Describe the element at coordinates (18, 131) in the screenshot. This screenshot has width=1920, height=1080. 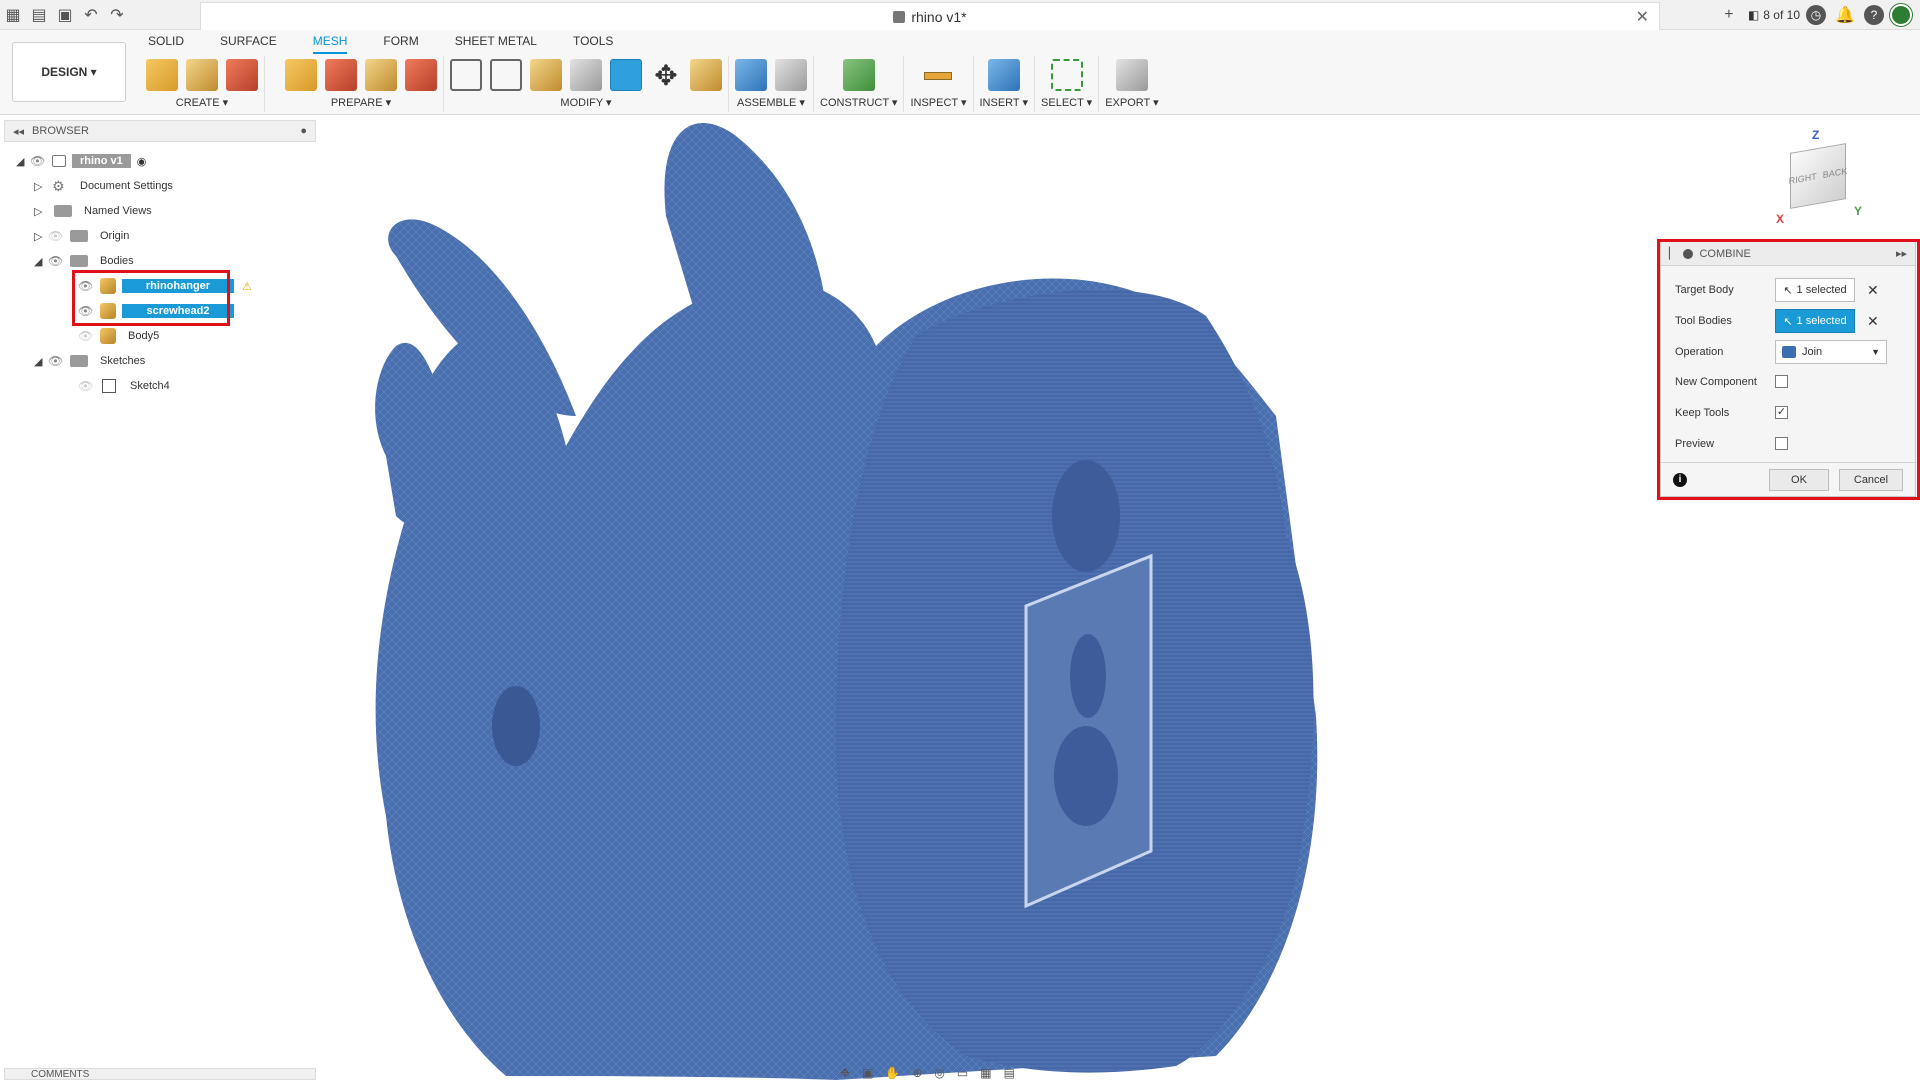
I see `collapse-browser-icon: ◂◂` at that location.